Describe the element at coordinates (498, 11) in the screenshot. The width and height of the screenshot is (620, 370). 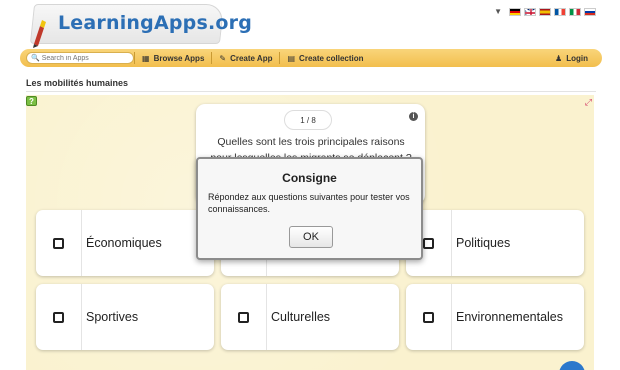
I see `dropdown-arrow-icon: ▼` at that location.